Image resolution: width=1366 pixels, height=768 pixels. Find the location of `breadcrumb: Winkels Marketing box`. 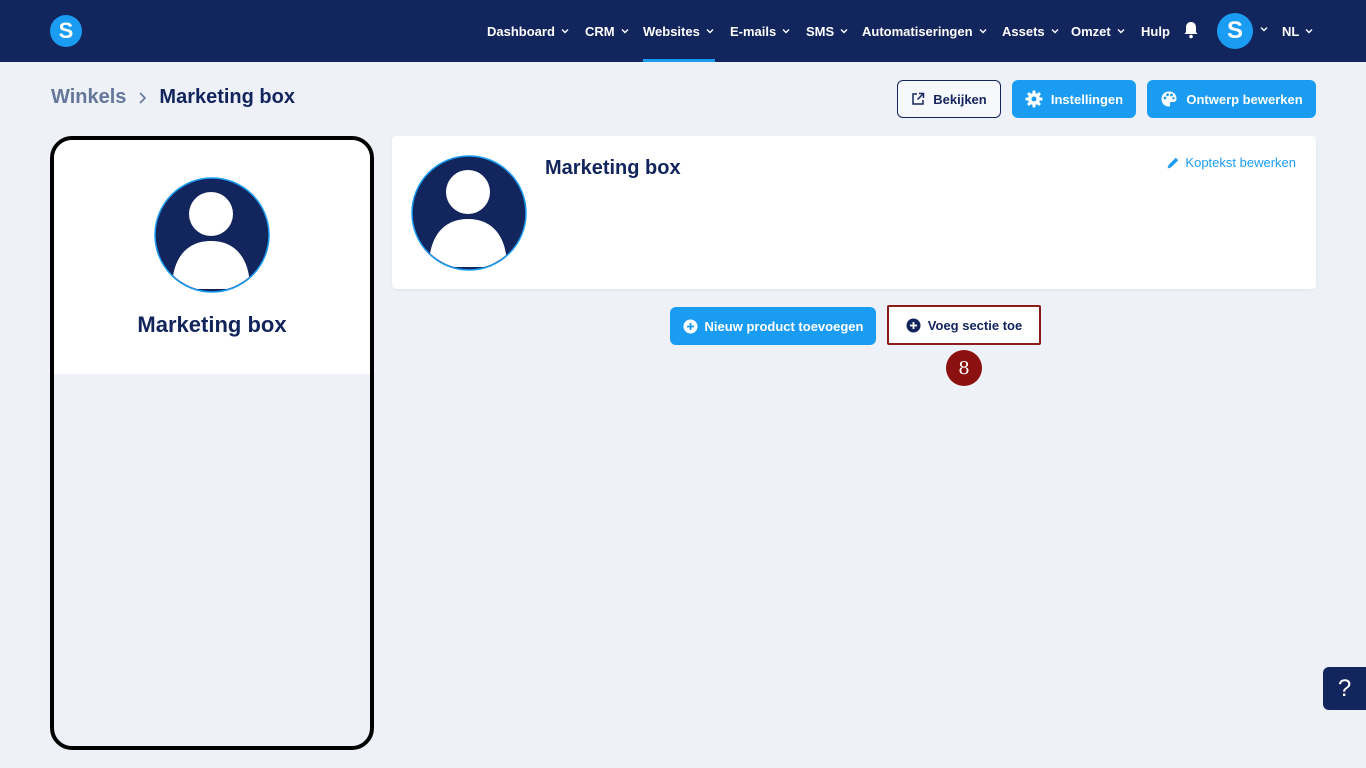

breadcrumb: Winkels Marketing box is located at coordinates (173, 97).